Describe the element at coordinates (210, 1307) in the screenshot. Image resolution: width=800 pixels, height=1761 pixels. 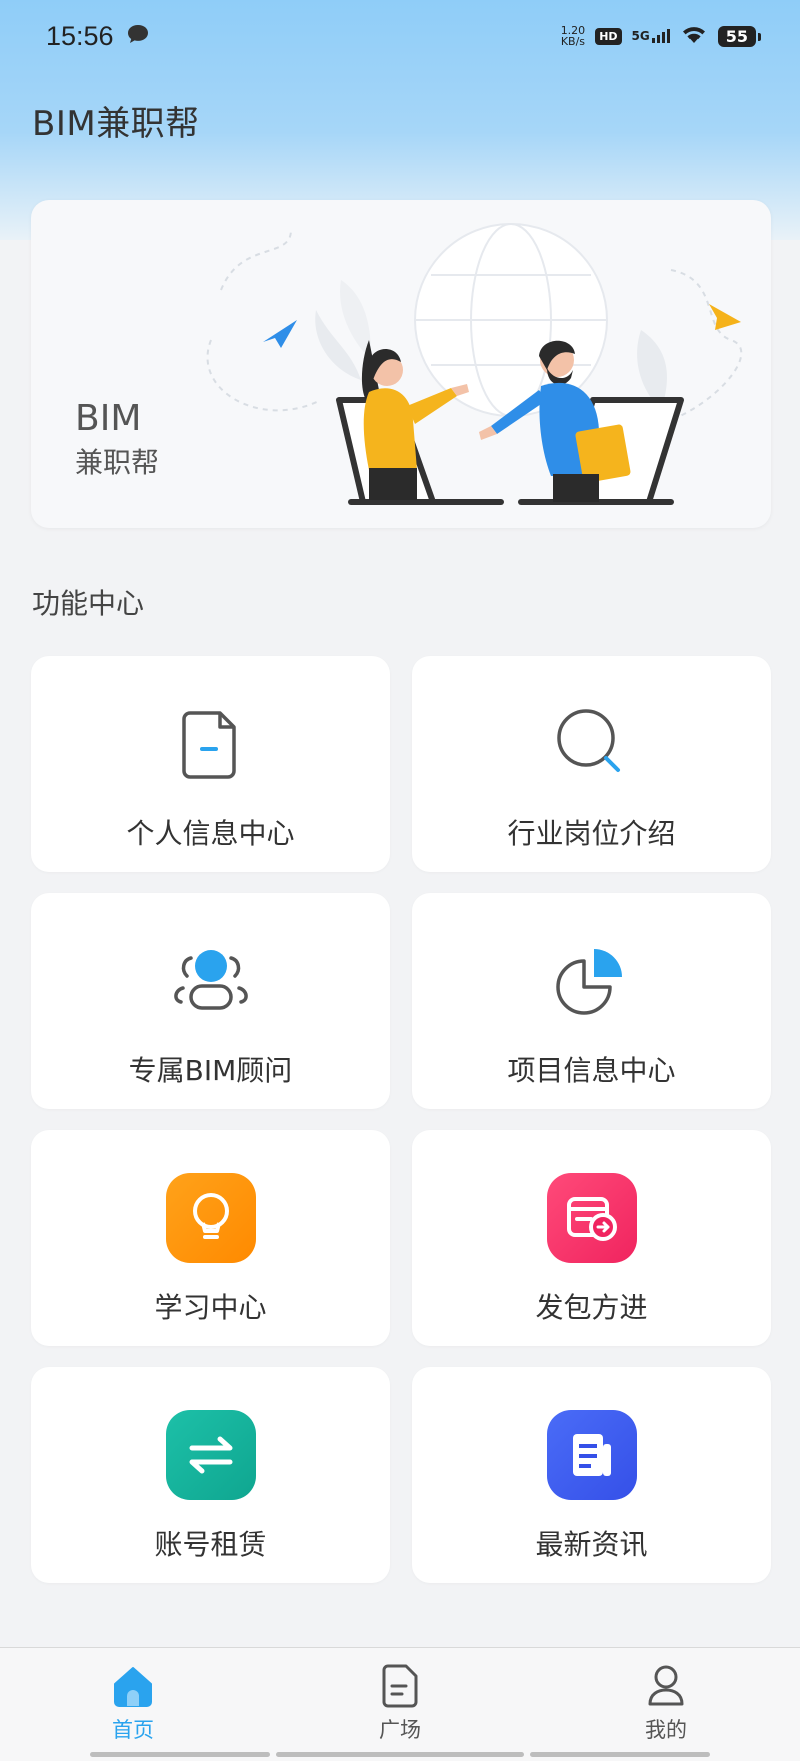
I see `feature-label: 学习中心` at that location.